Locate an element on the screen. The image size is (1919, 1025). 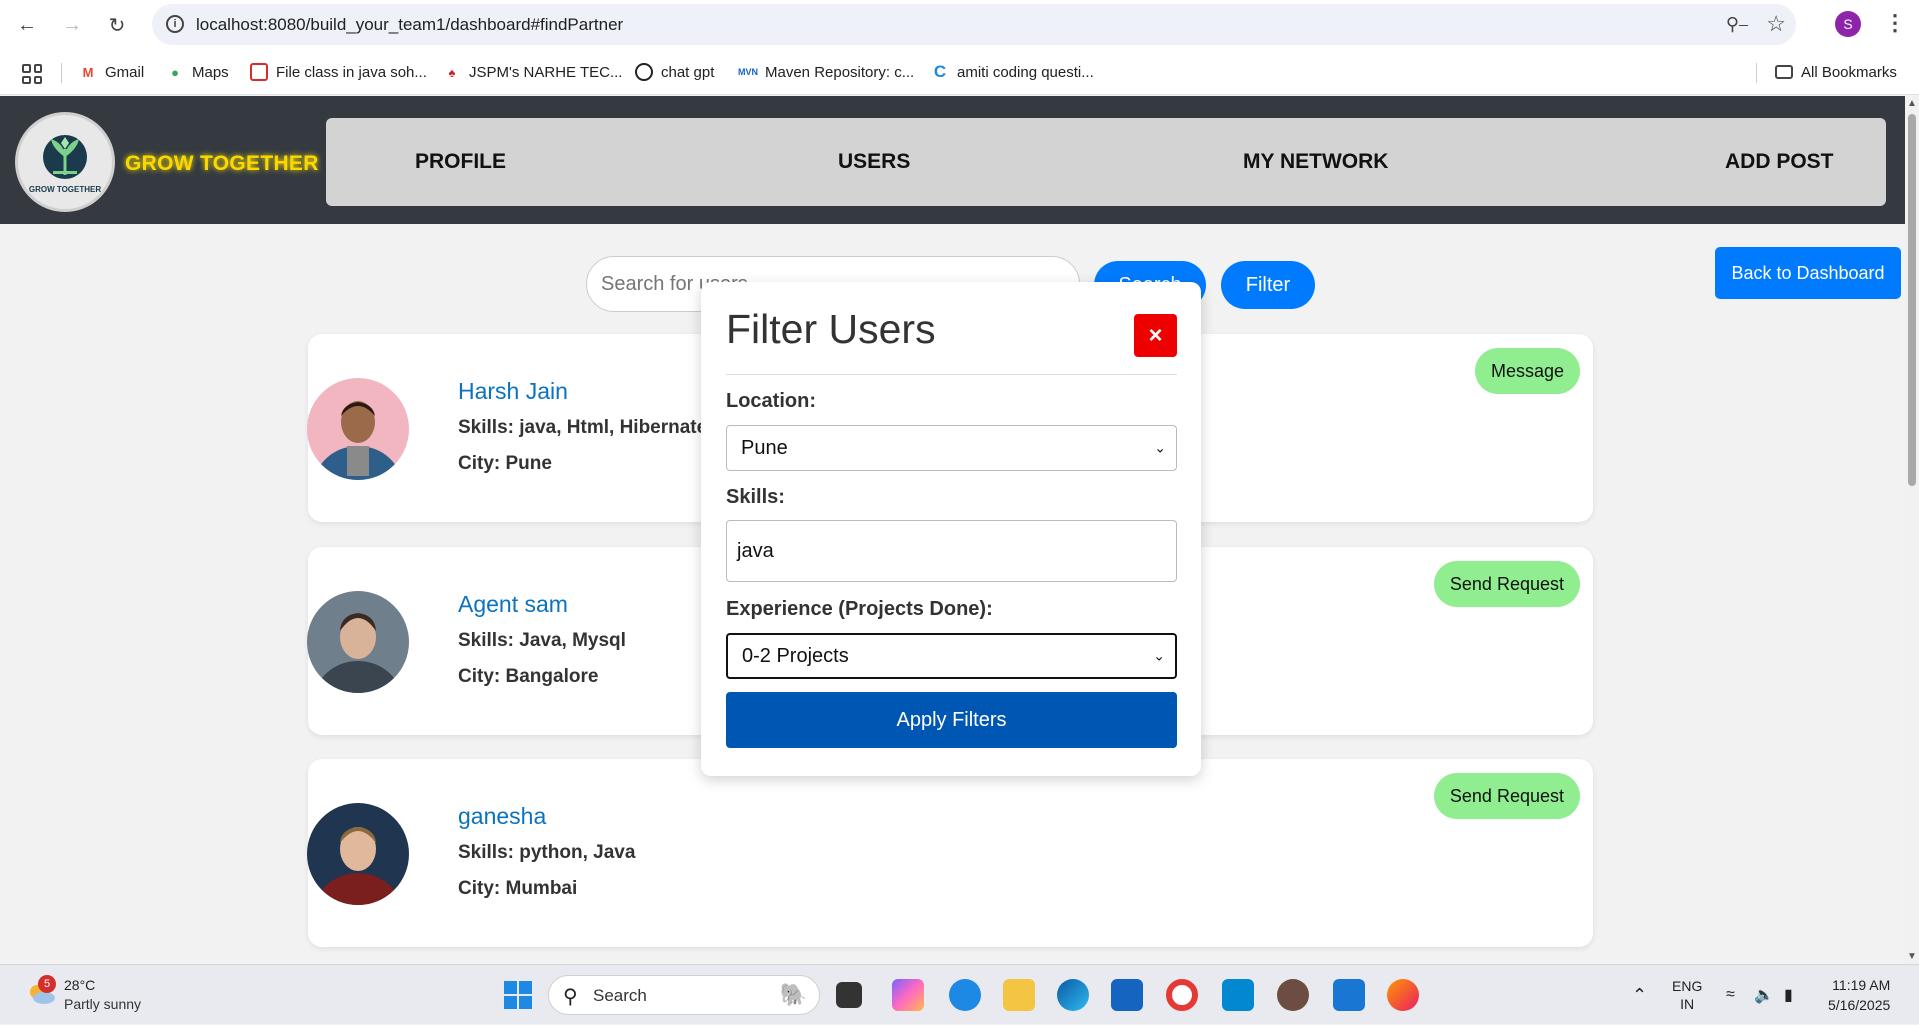
experience-select: 0-2 Projects ⌄ is located at coordinates (951, 656).